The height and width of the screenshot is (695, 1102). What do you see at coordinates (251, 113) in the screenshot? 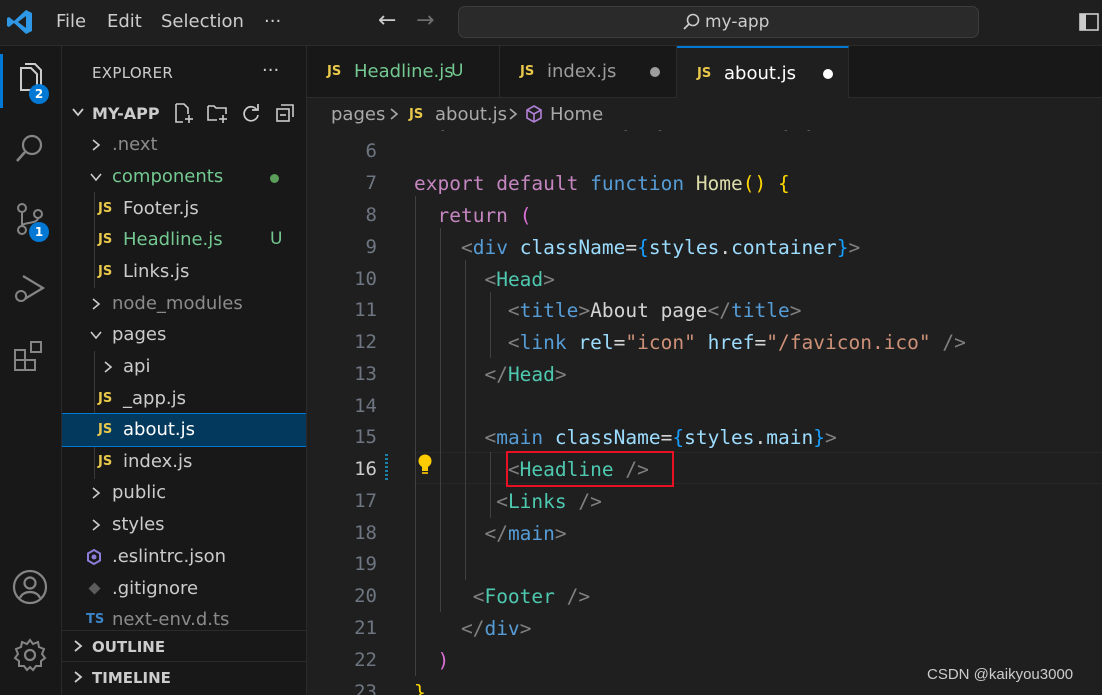
I see `refresh-icon` at bounding box center [251, 113].